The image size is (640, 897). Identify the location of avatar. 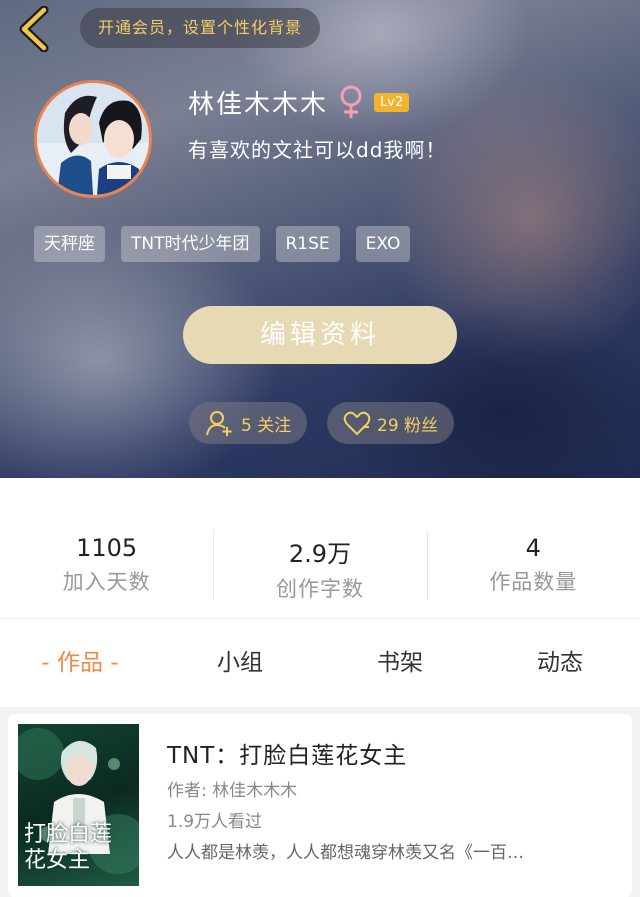
(93, 139).